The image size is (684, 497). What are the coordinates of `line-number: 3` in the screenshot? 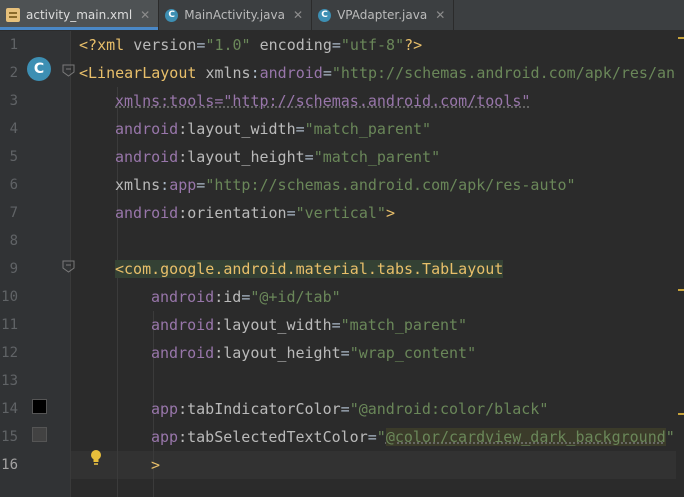 It's located at (13, 101).